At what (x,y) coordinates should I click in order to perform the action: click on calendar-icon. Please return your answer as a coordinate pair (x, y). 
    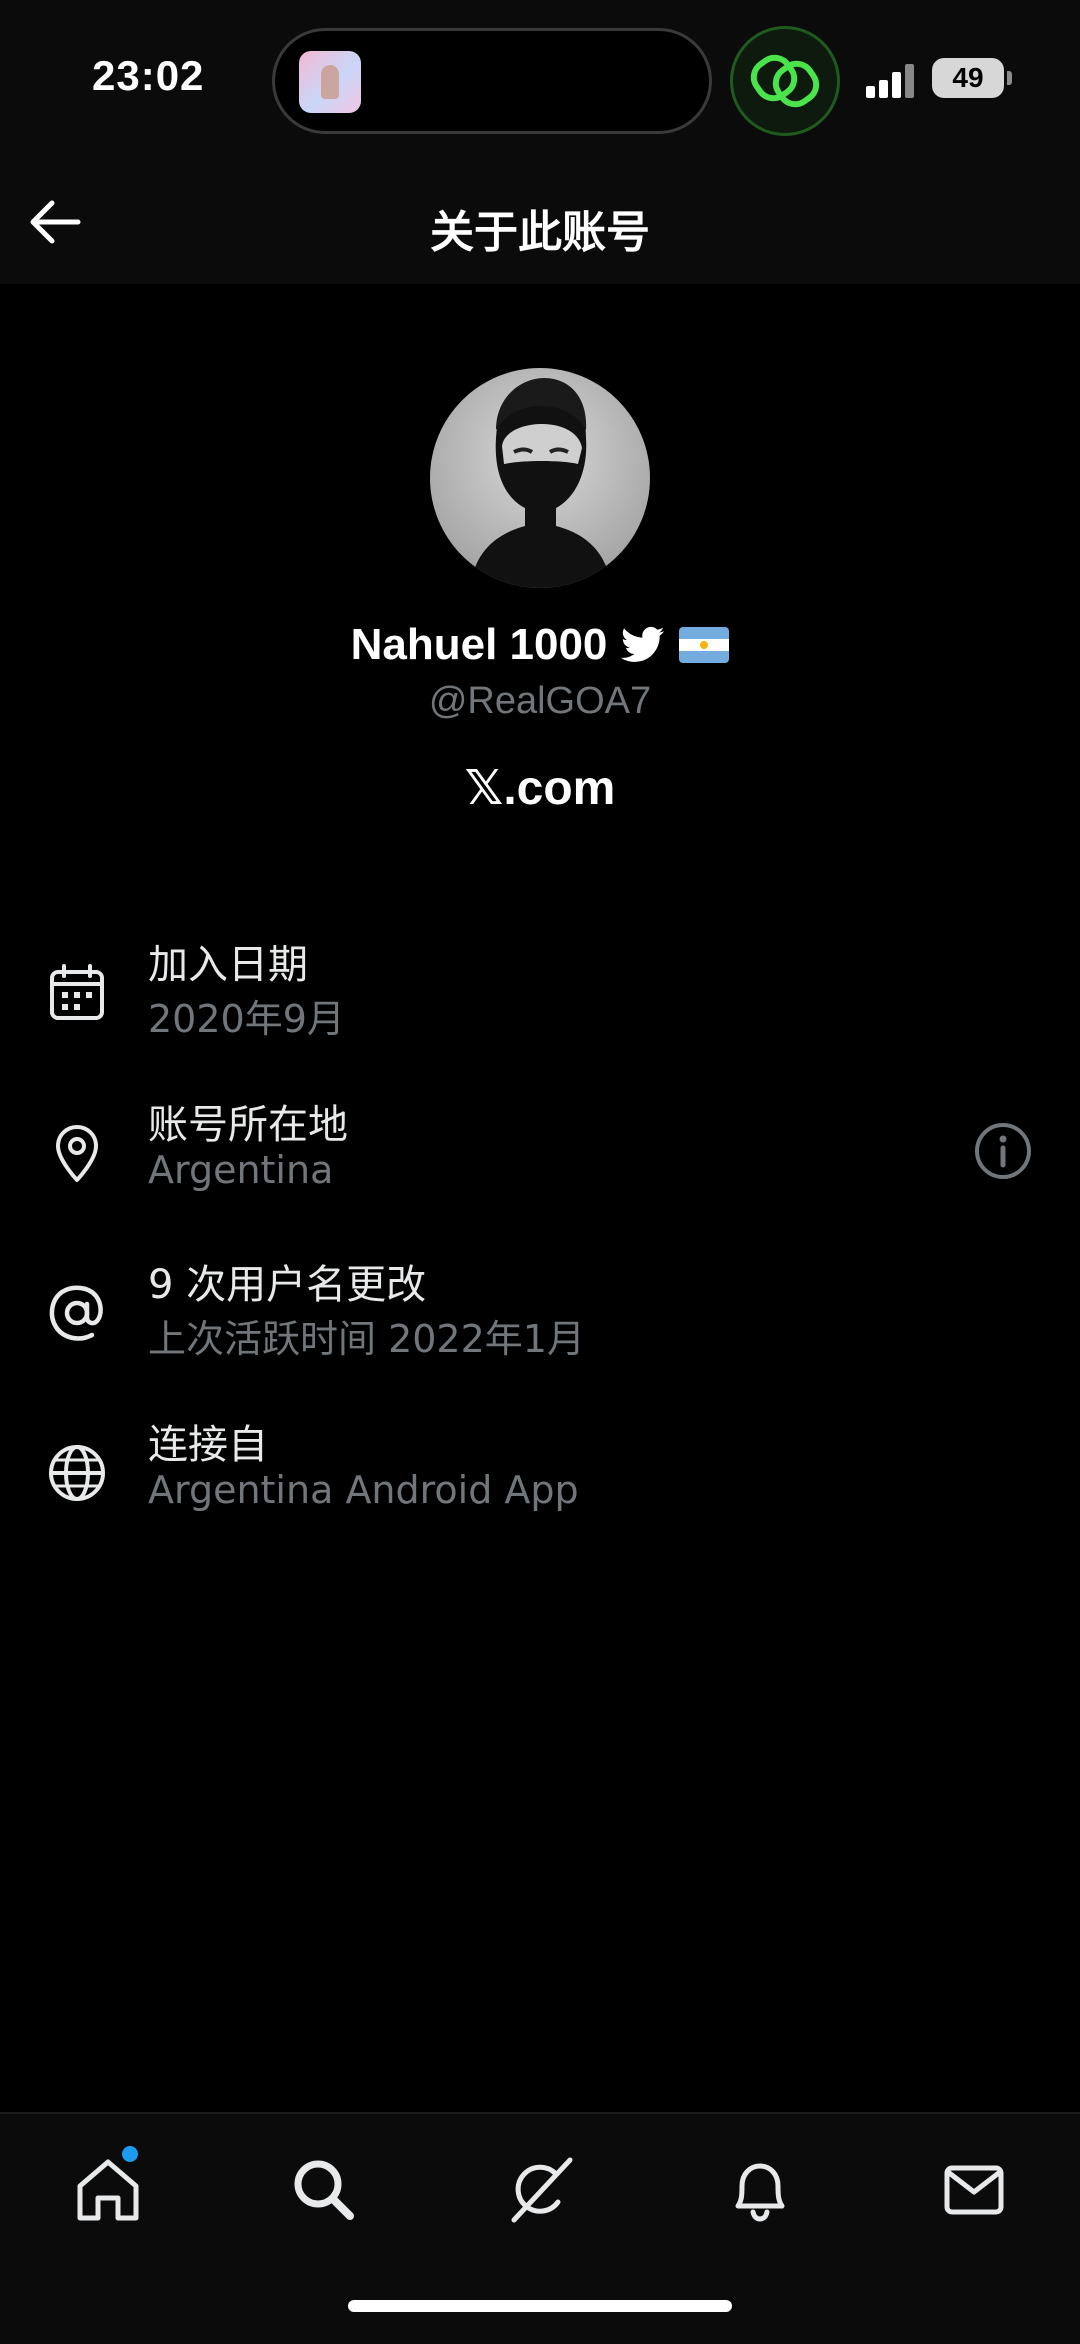
    Looking at the image, I should click on (77, 992).